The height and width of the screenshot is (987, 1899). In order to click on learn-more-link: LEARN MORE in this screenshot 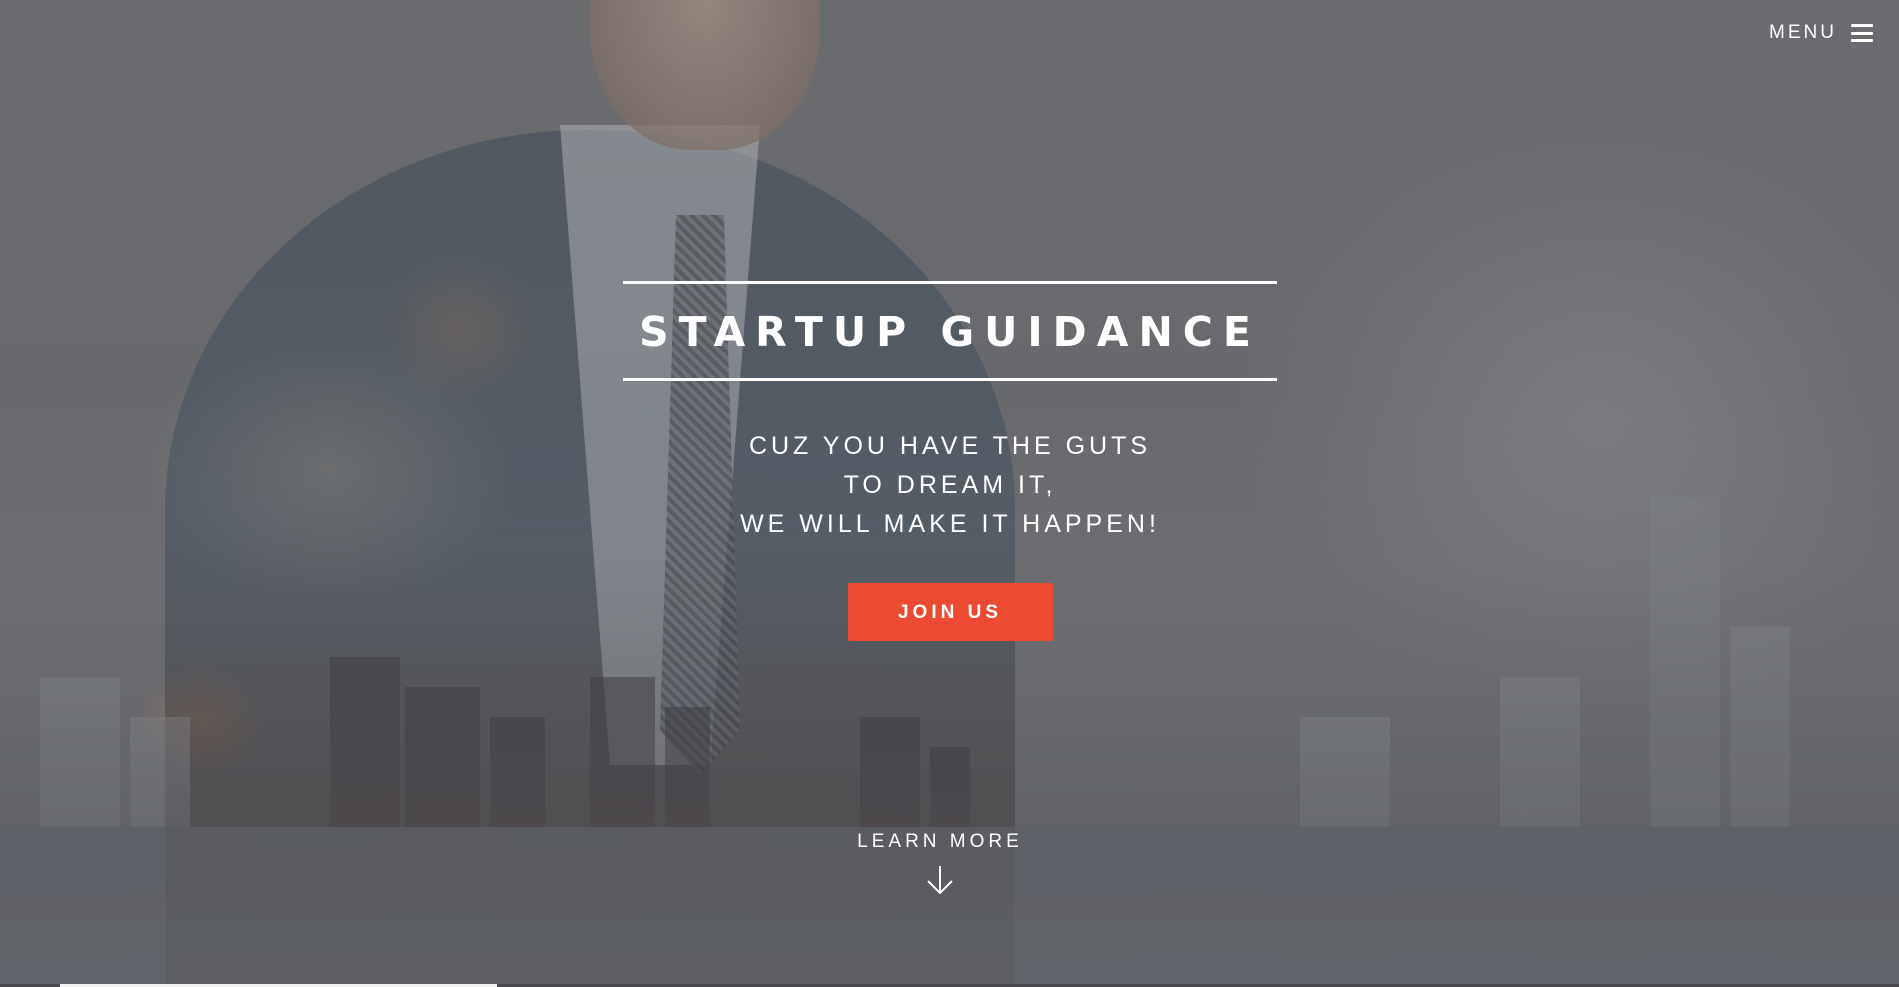, I will do `click(940, 864)`.